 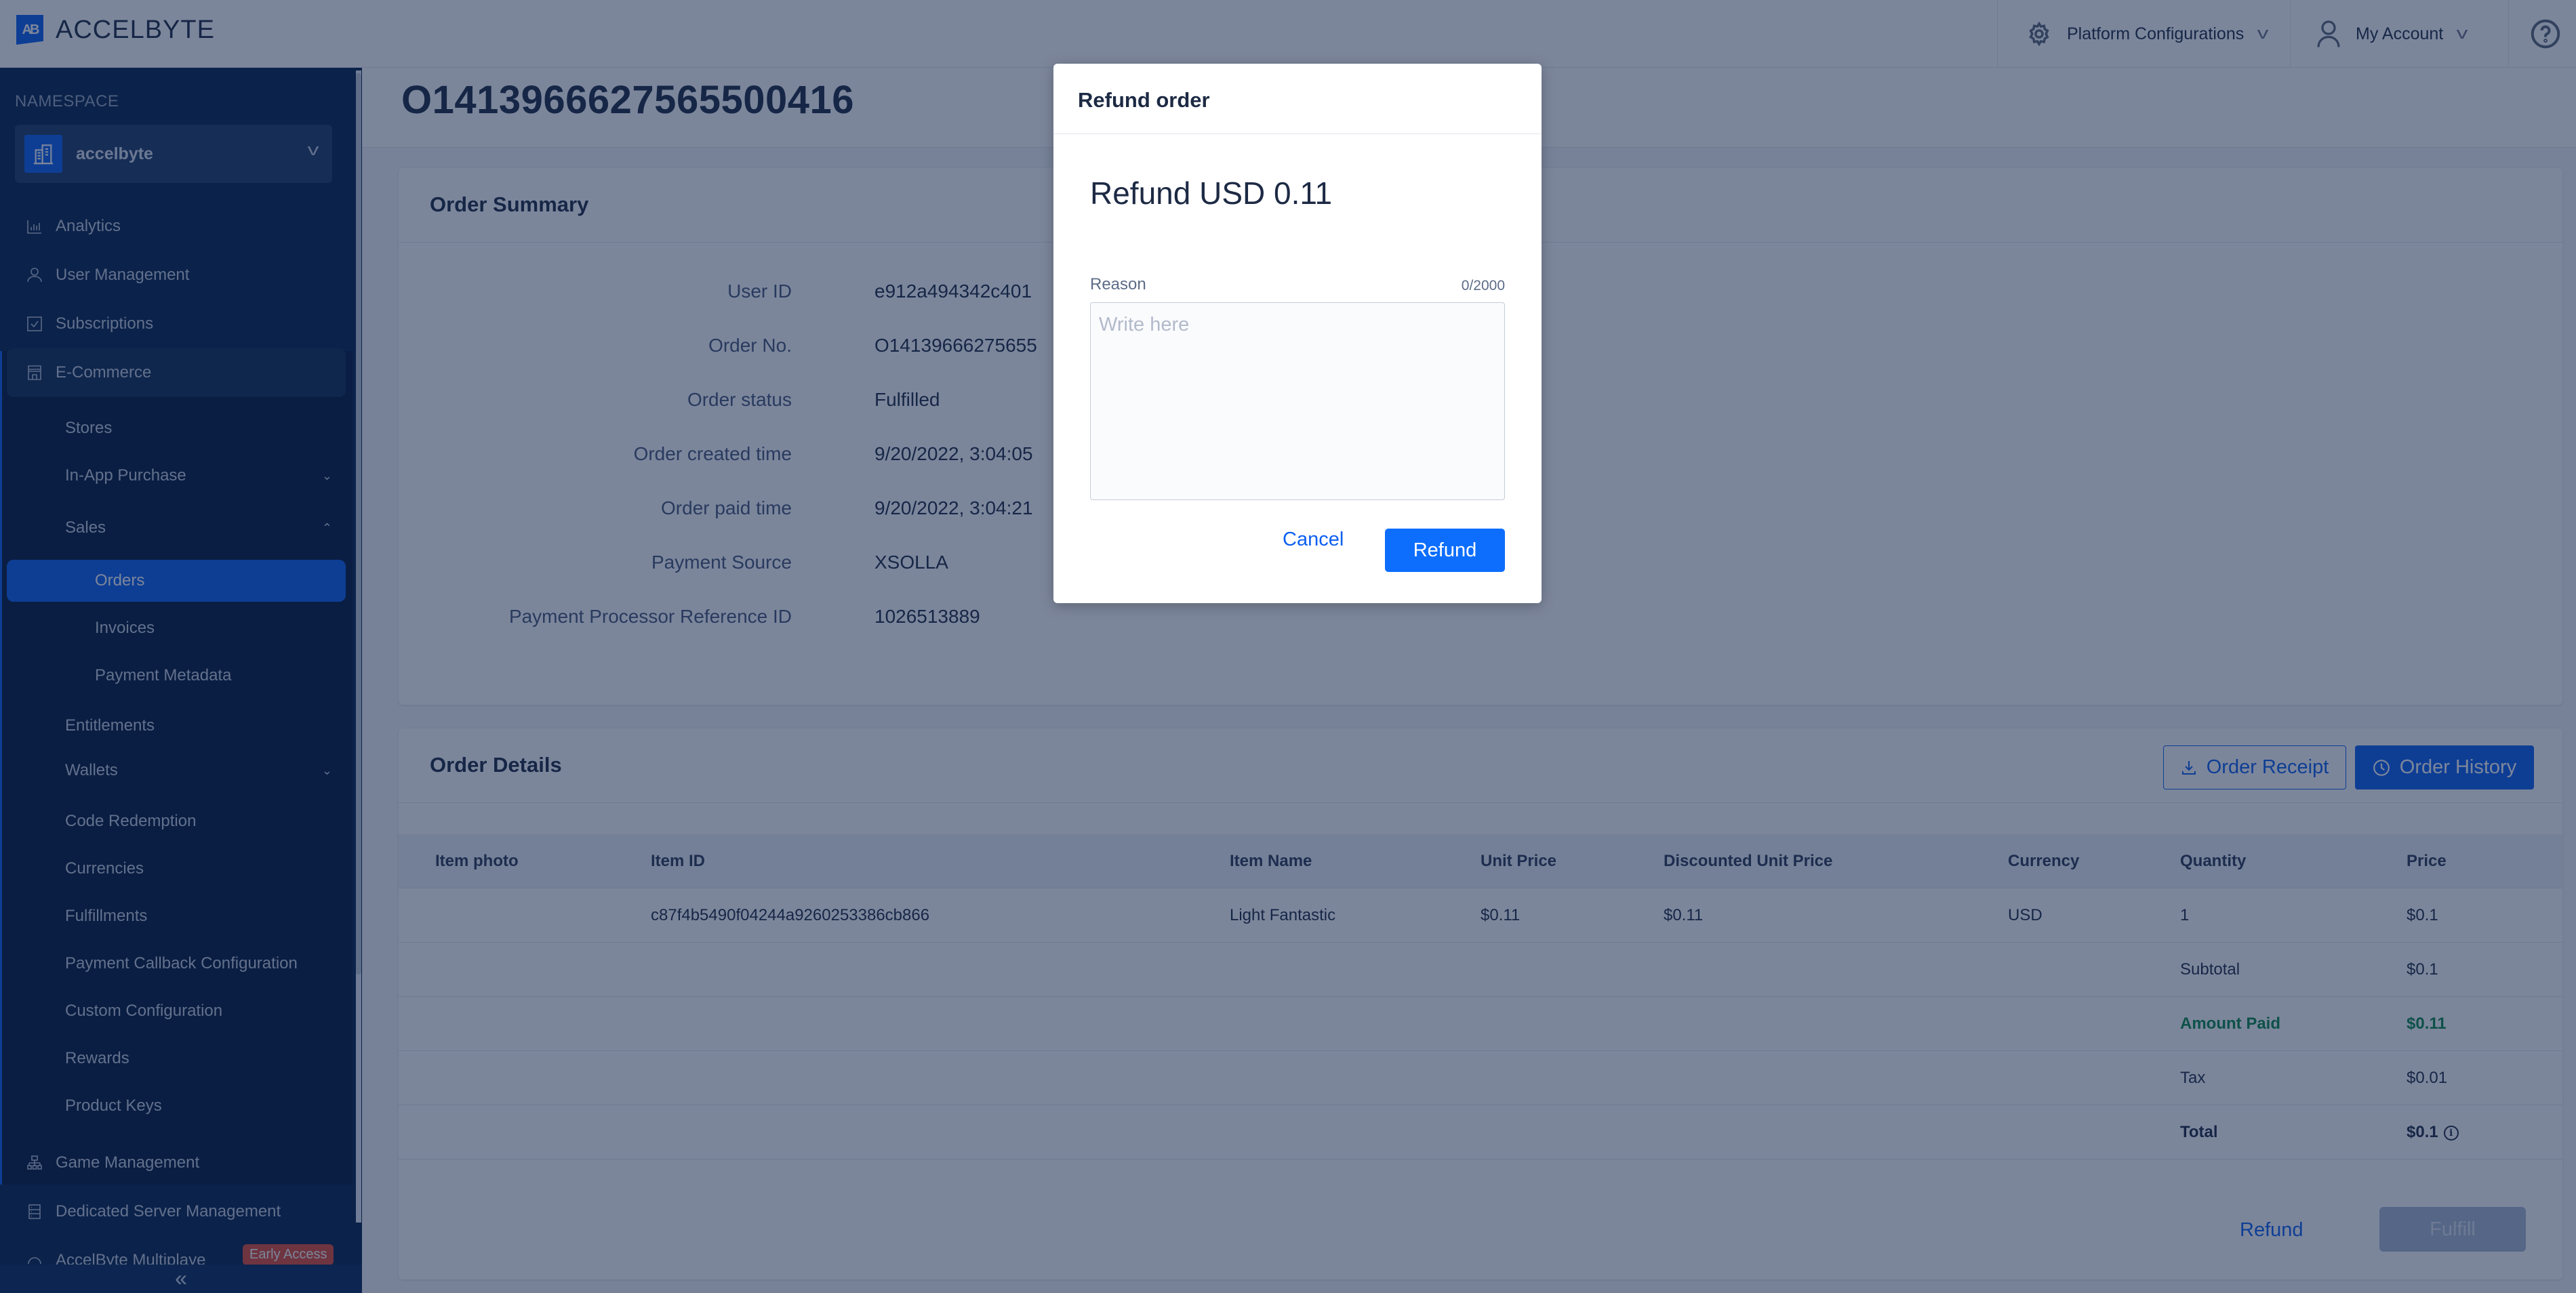 What do you see at coordinates (1297, 401) in the screenshot?
I see `reason-textarea` at bounding box center [1297, 401].